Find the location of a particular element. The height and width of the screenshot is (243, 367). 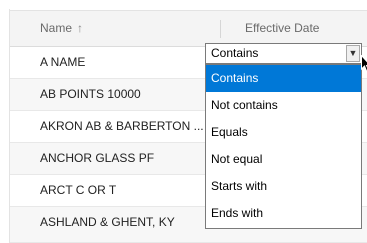

grid-header: Name ↑ Effective Date is located at coordinates (188, 28).